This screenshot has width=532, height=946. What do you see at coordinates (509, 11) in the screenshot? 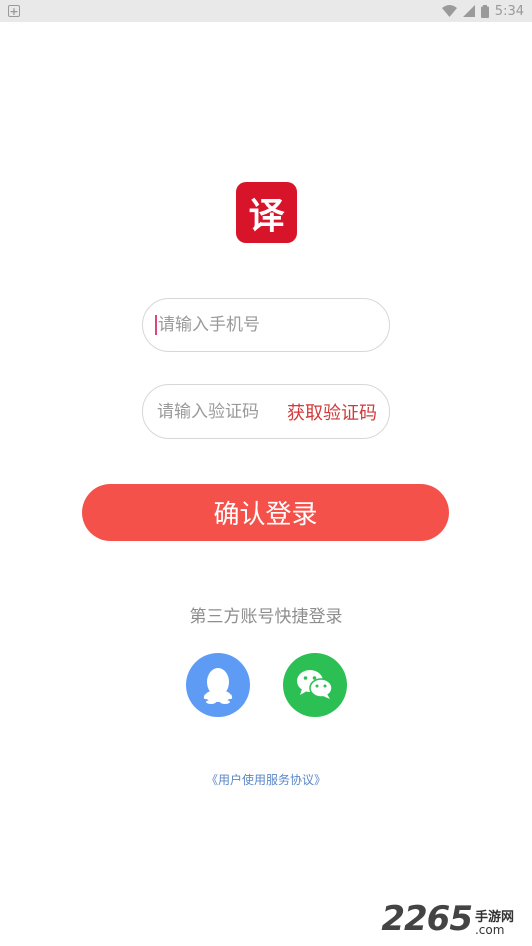
I see `status-time: 5:34` at bounding box center [509, 11].